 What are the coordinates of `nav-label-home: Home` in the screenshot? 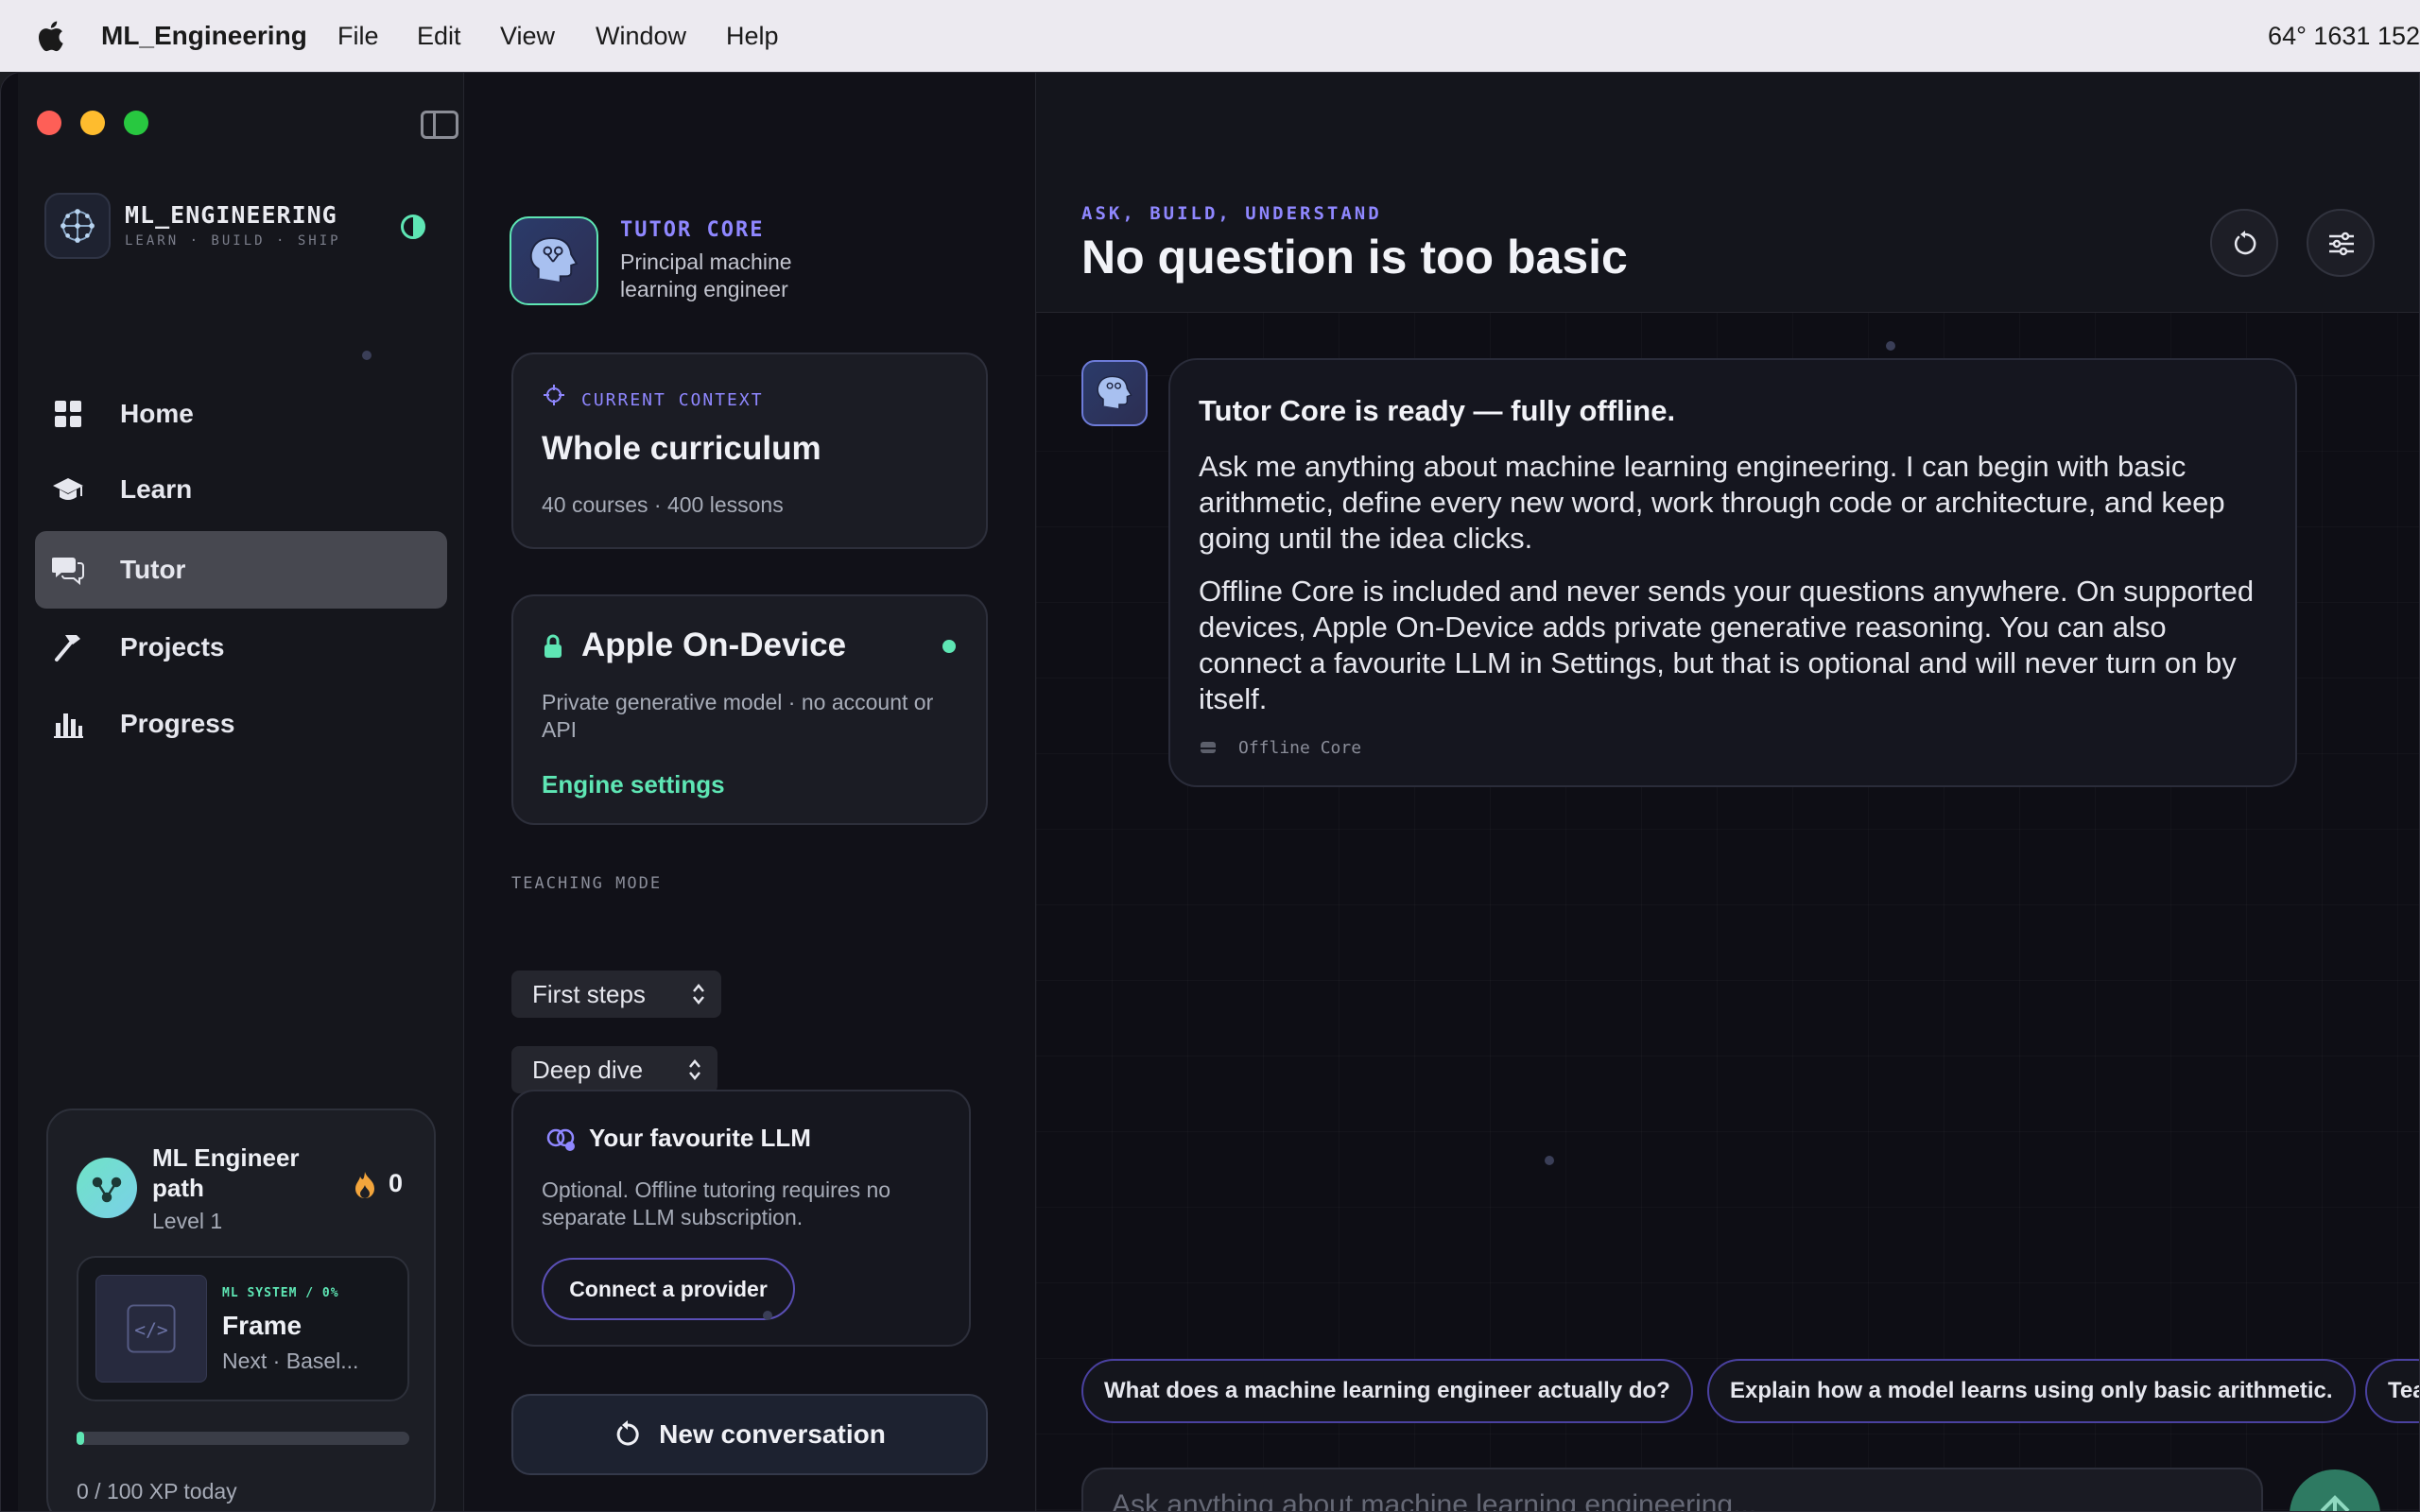 It's located at (157, 413).